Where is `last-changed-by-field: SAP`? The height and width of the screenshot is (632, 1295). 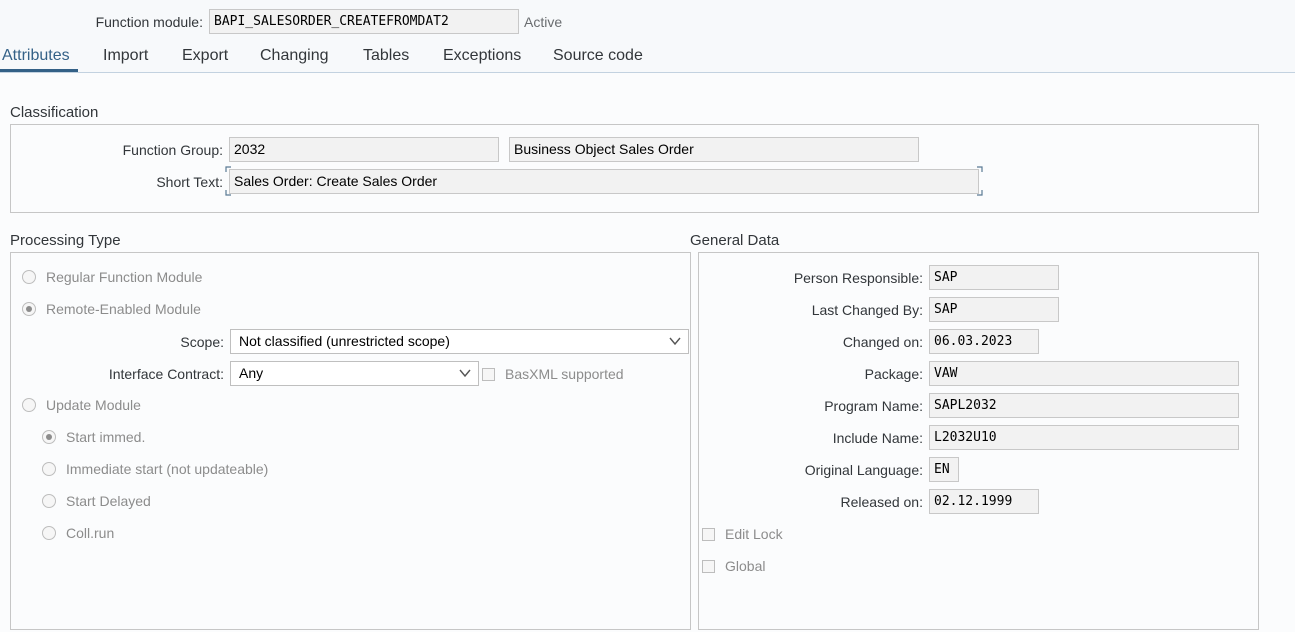 last-changed-by-field: SAP is located at coordinates (994, 309).